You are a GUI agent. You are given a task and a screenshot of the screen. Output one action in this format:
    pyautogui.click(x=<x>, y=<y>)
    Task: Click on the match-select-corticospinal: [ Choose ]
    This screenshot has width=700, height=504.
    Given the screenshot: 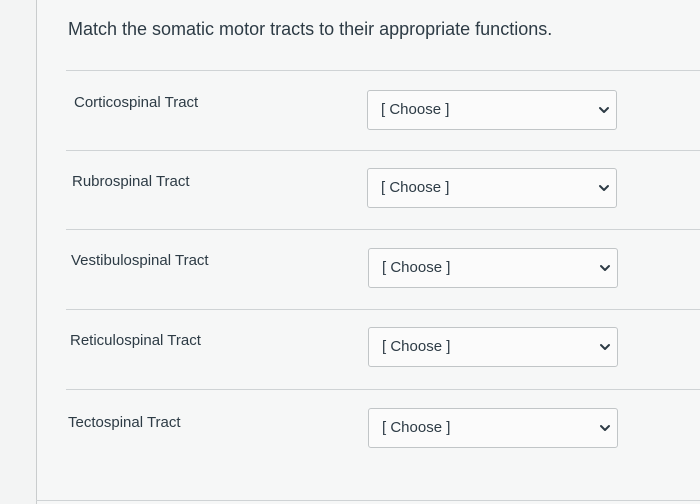 What is the action you would take?
    pyautogui.click(x=492, y=110)
    